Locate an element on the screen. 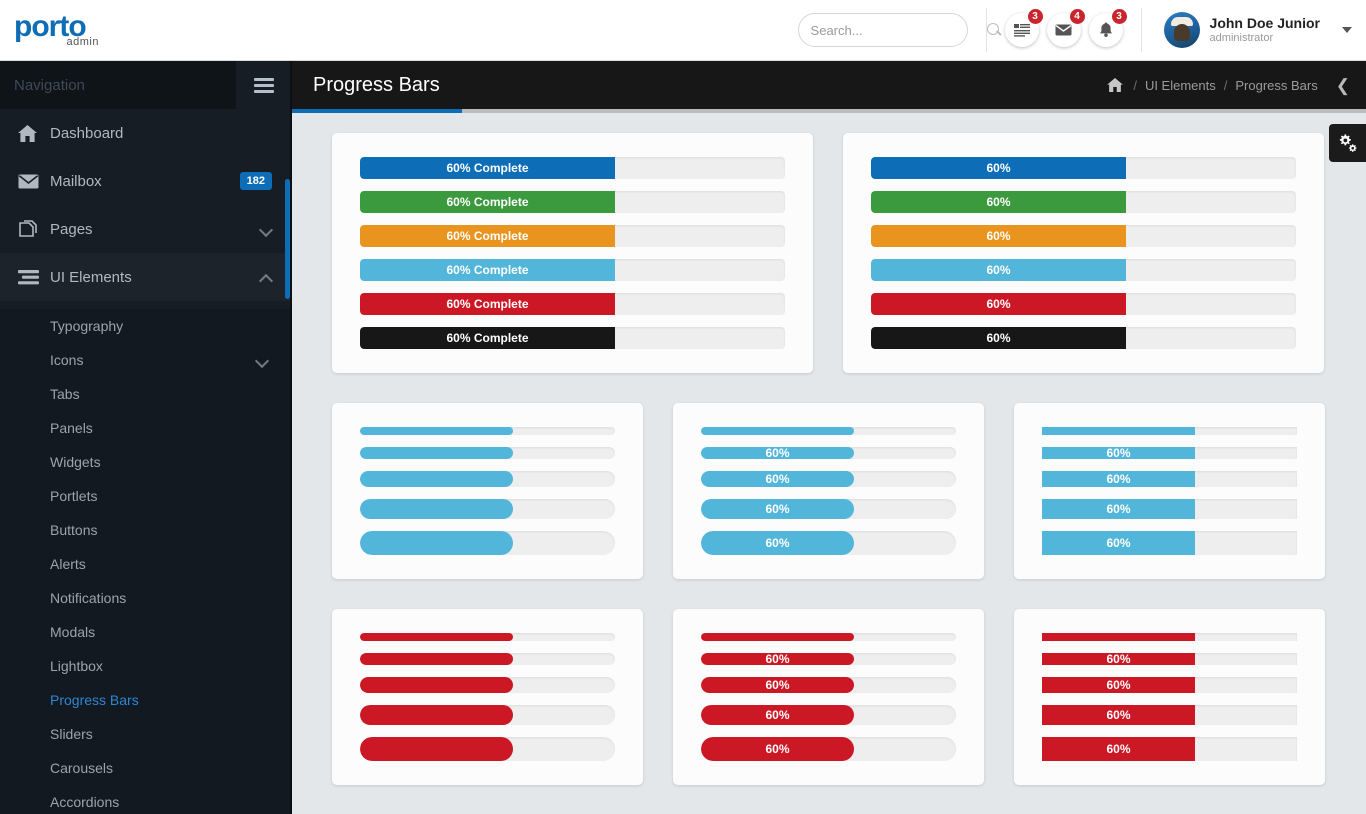 The width and height of the screenshot is (1366, 814). chevron-up-icon is located at coordinates (266, 277).